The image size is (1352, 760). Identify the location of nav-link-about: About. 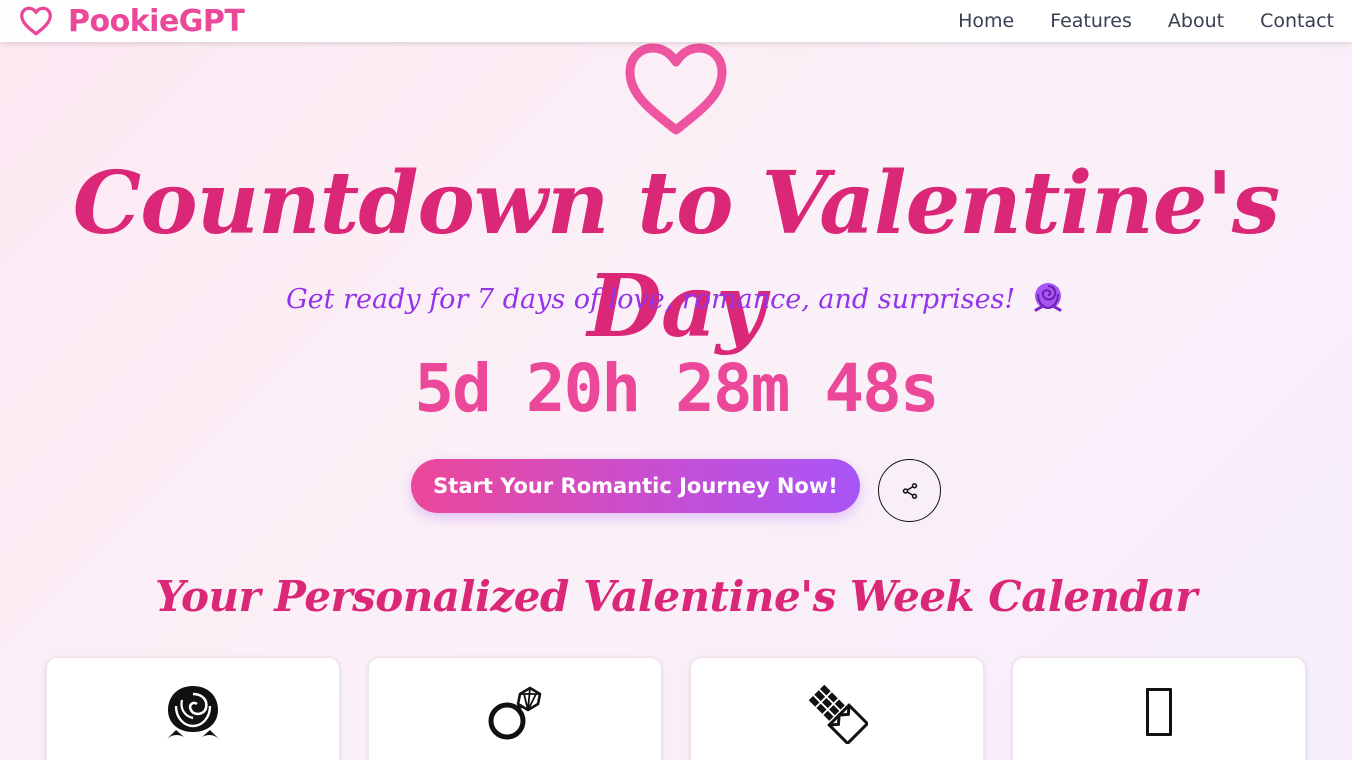
(1196, 21).